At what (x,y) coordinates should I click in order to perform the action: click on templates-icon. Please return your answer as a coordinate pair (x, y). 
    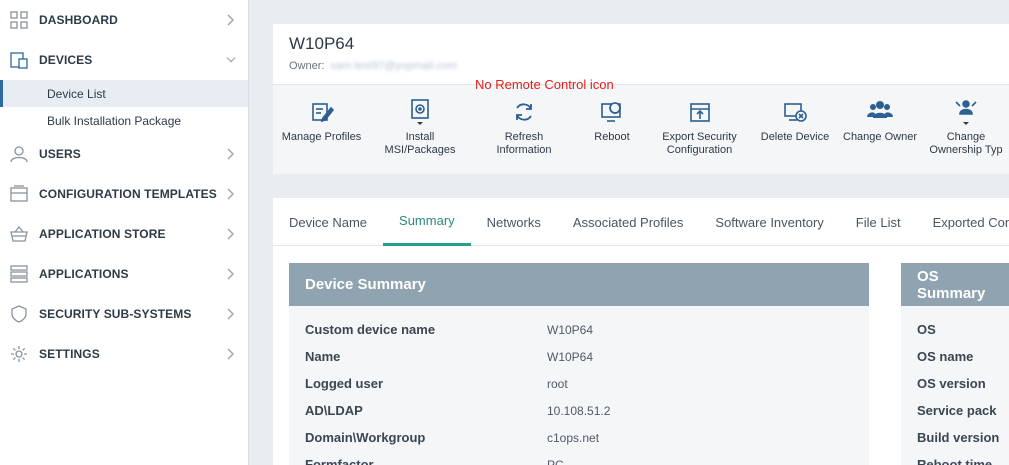
    Looking at the image, I should click on (19, 194).